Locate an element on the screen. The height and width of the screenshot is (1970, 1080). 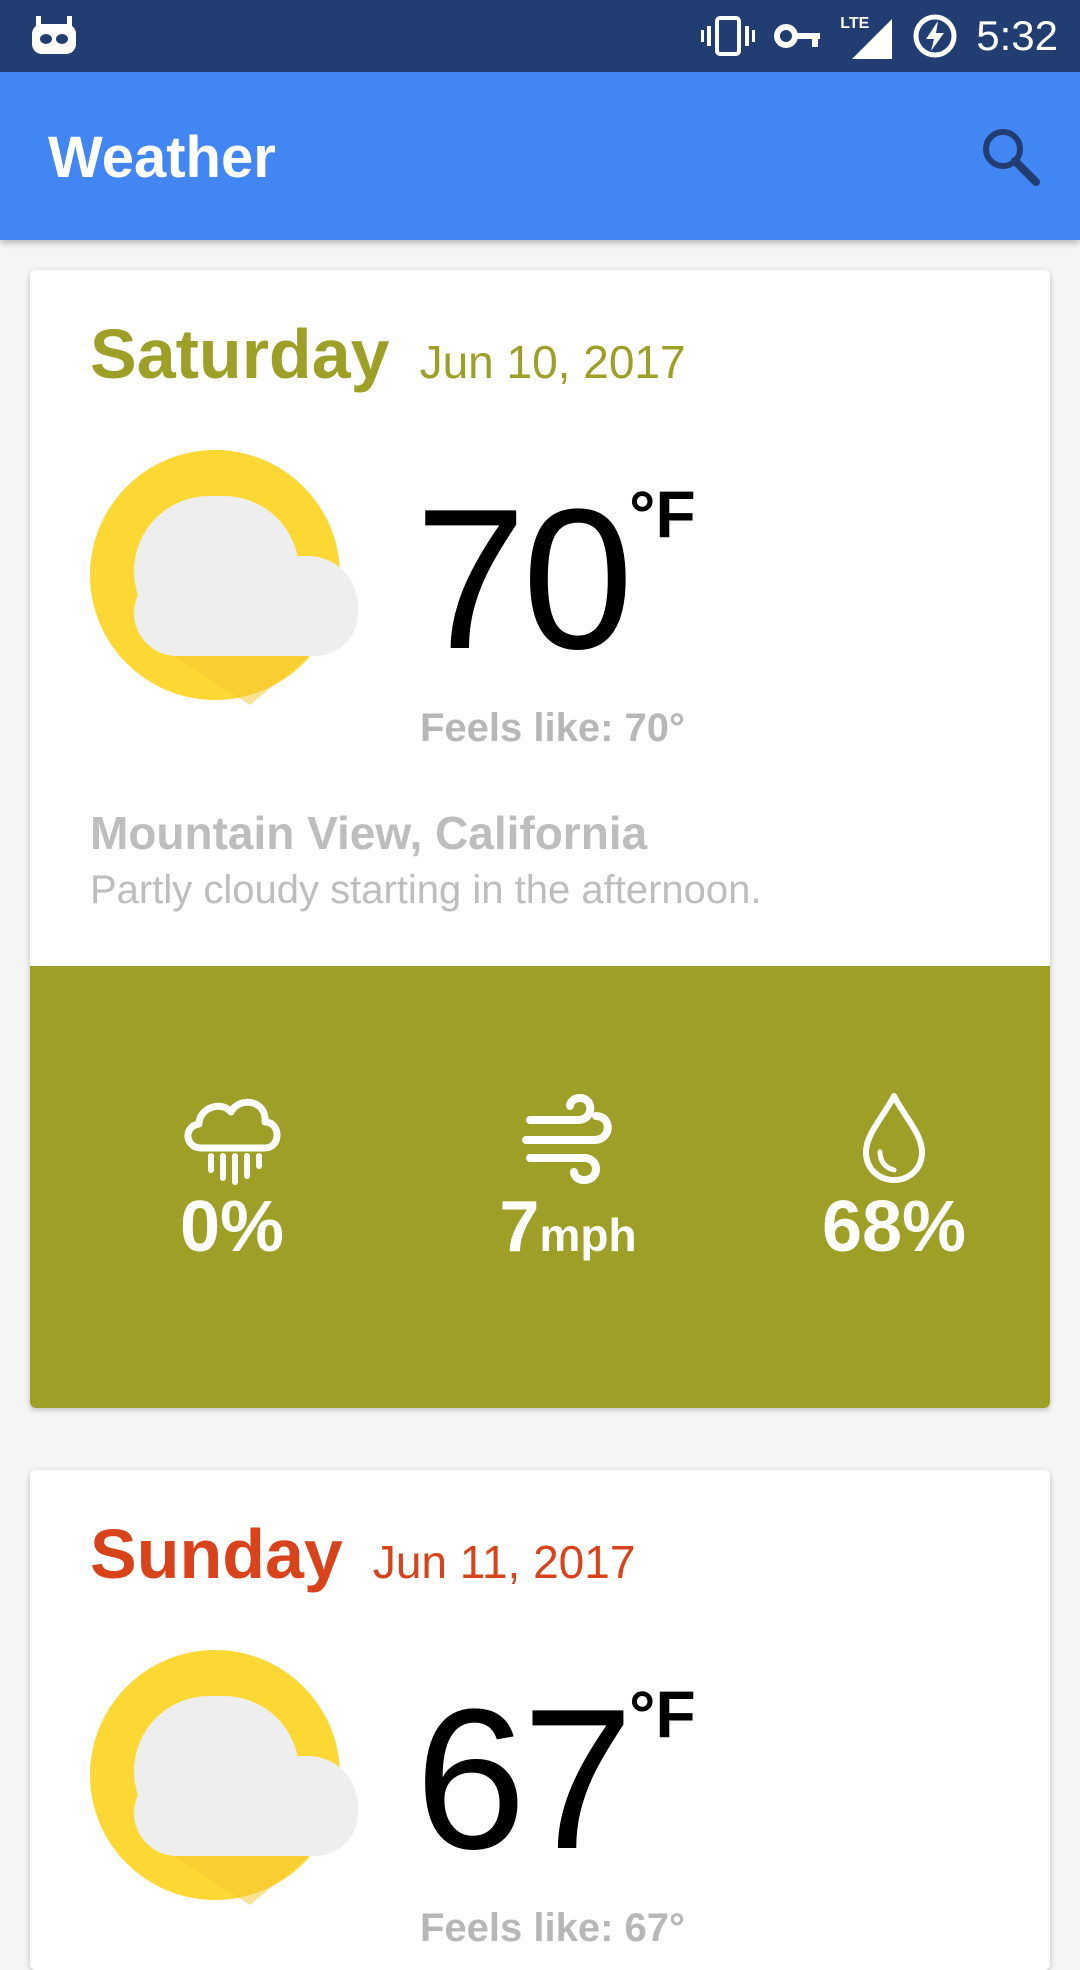
day-name: Saturday is located at coordinates (240, 354).